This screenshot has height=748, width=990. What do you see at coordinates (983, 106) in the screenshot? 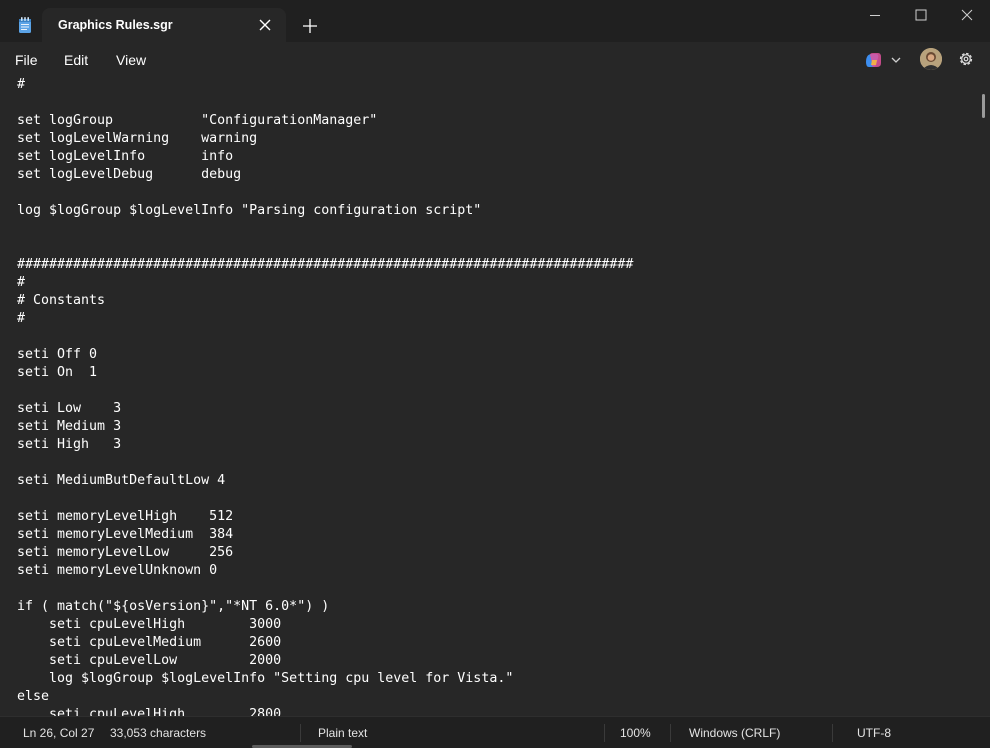
I see `scroll-thumb` at bounding box center [983, 106].